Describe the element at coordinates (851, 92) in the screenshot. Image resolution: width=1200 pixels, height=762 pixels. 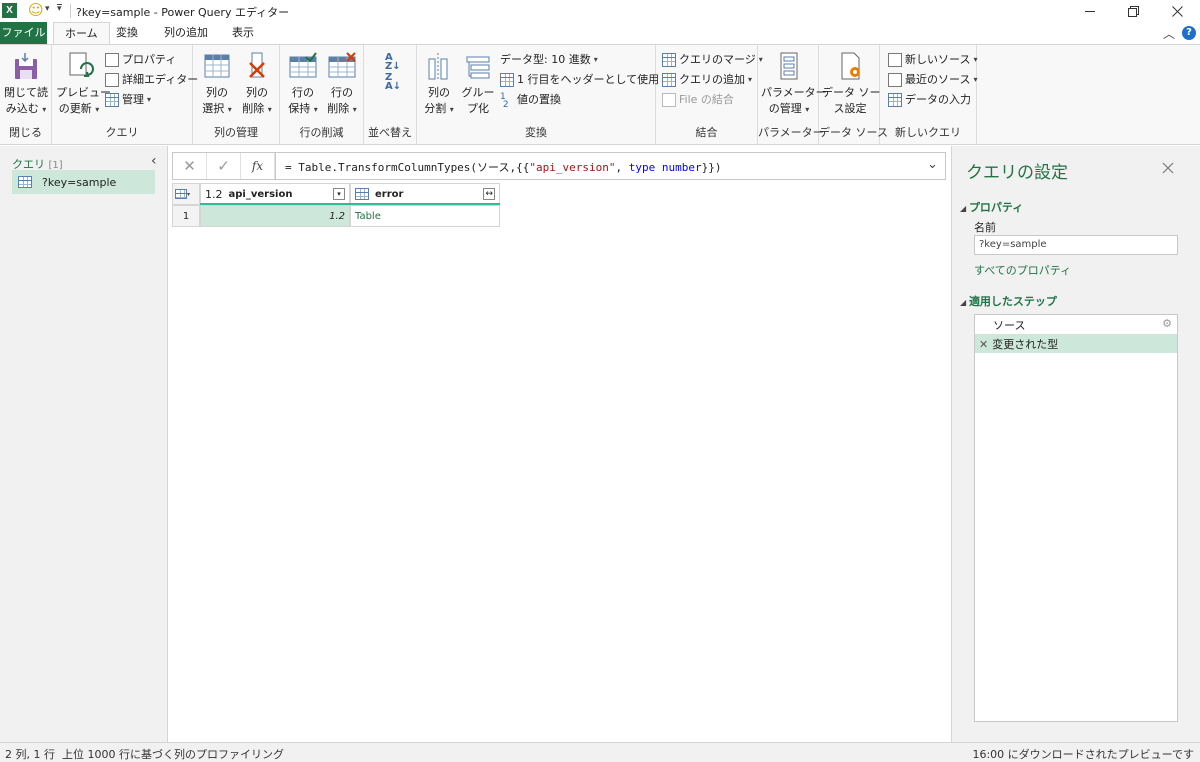
I see `data-source-label-1: データ ソー` at that location.